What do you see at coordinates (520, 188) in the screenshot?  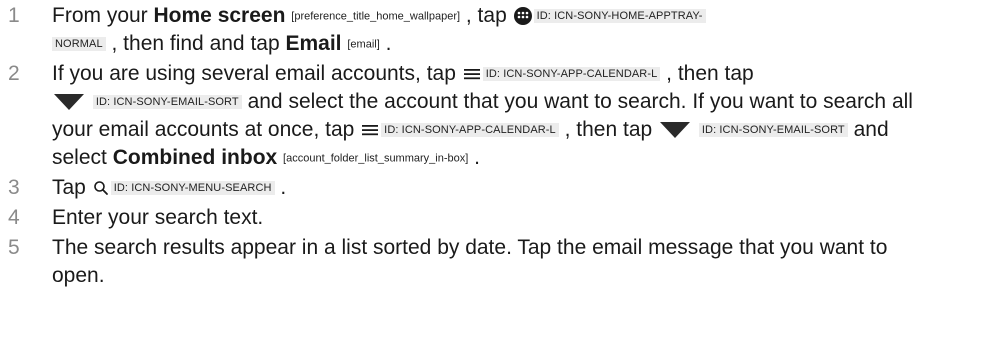 I see `step-text: Tap ID: ICN-SONY-MENU-SEARCH .` at bounding box center [520, 188].